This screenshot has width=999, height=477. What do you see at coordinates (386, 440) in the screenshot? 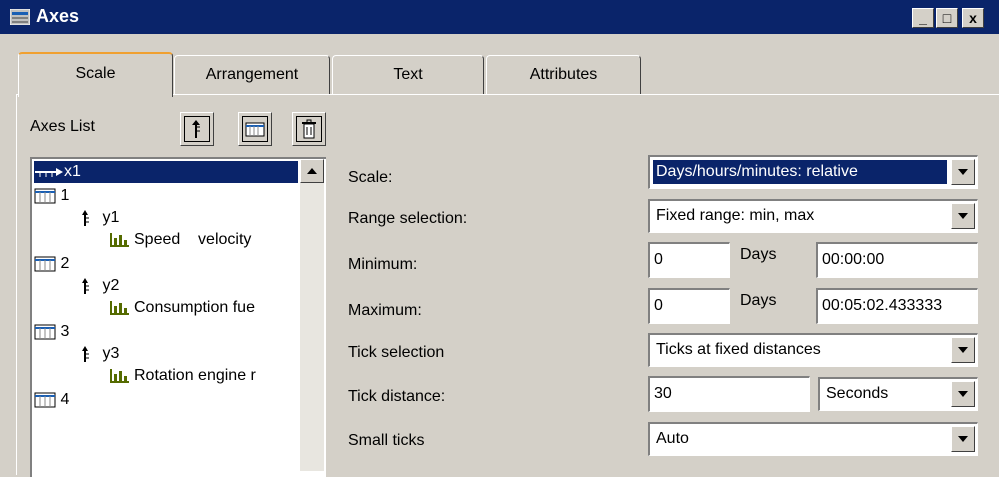
I see `small-ticks-label: Small ticks` at bounding box center [386, 440].